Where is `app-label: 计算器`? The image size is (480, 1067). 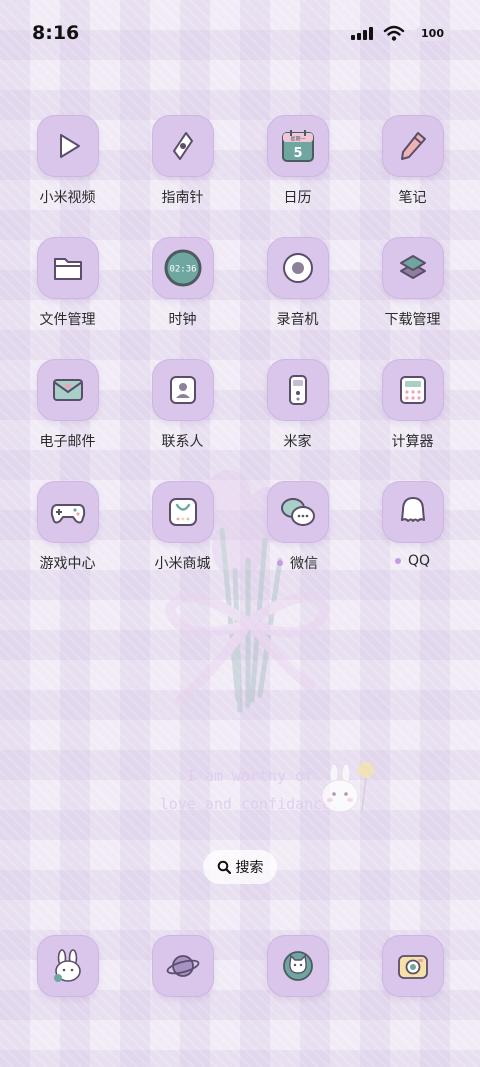
app-label: 计算器 is located at coordinates (412, 442).